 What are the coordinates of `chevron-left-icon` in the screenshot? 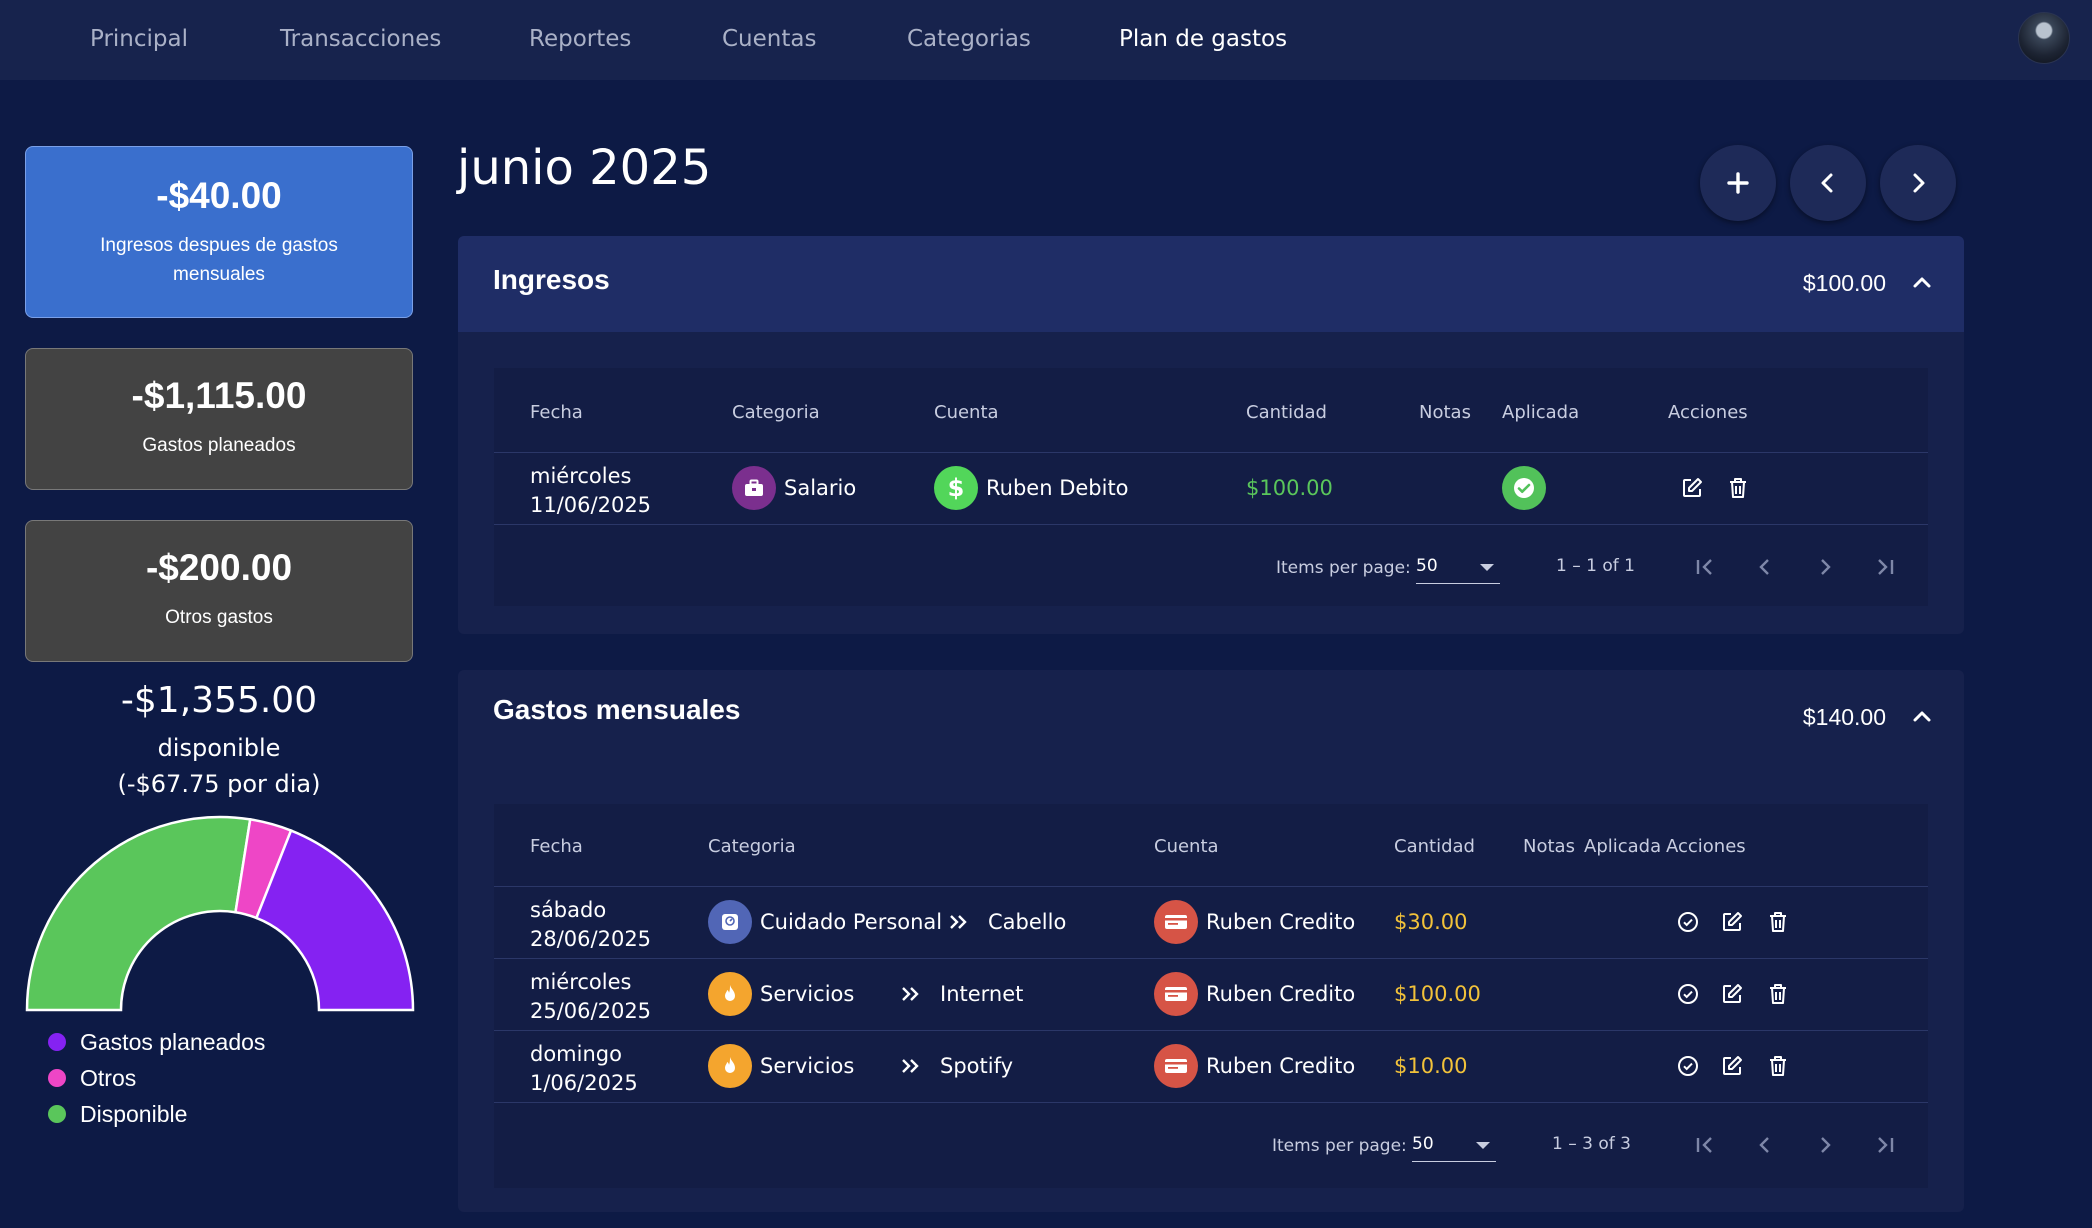 It's located at (1827, 183).